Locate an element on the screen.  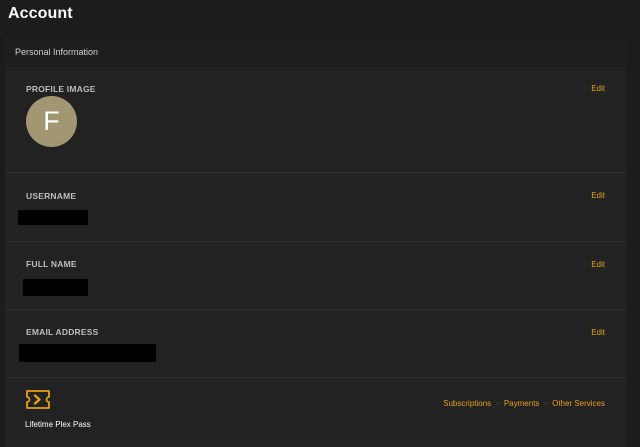
profile-image-edit-link: Edit is located at coordinates (598, 88).